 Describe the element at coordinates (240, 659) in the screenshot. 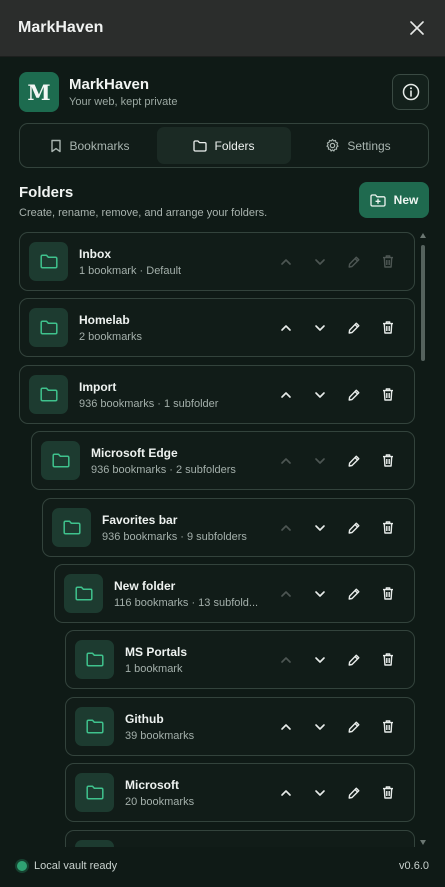

I see `folder-row: MS Portals 1 bookmark` at that location.